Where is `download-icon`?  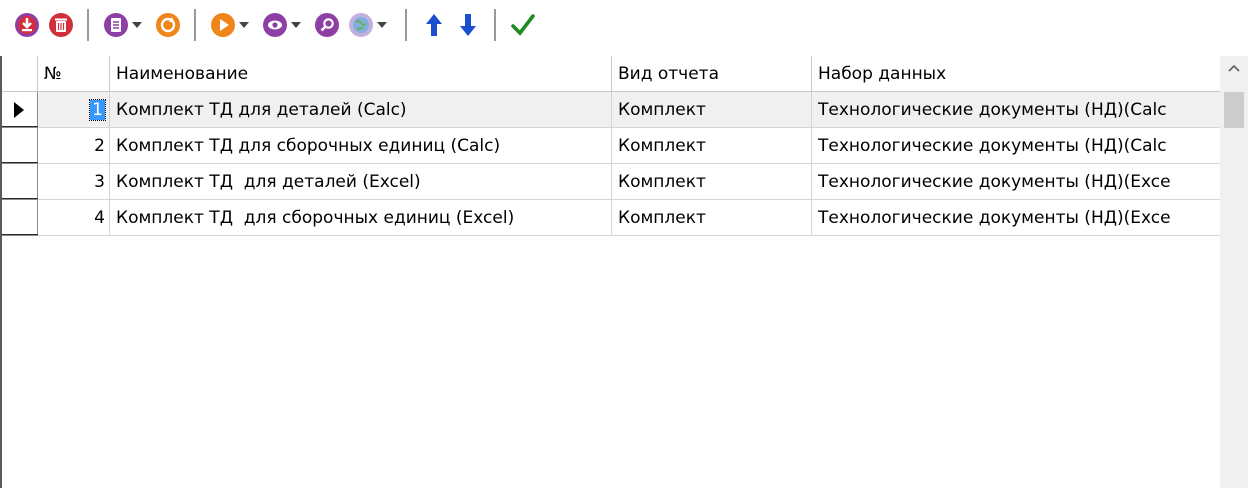 download-icon is located at coordinates (27, 25).